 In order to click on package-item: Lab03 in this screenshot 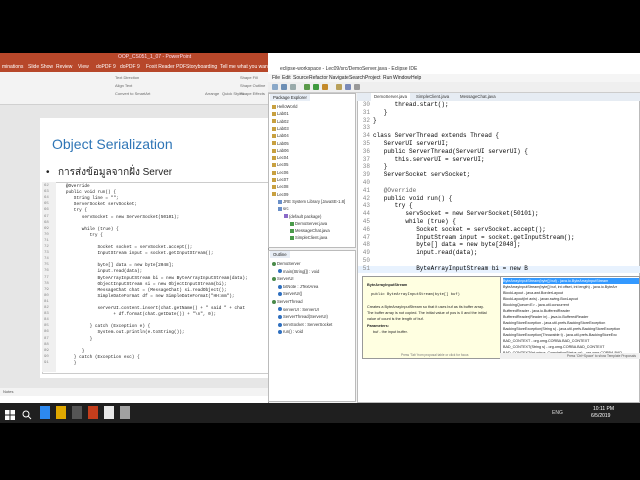, I will do `click(280, 128)`.